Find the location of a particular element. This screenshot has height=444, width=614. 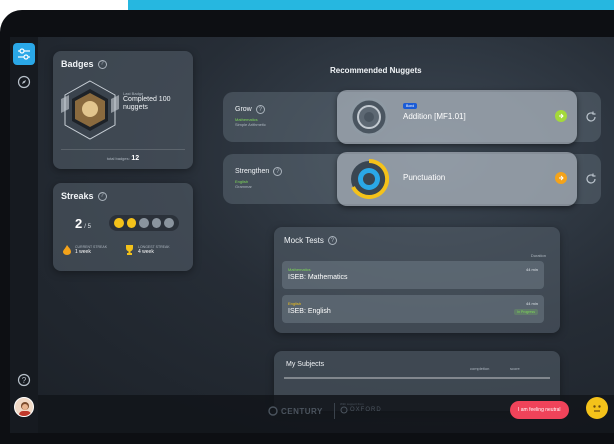

century-logo-icon is located at coordinates (273, 411).